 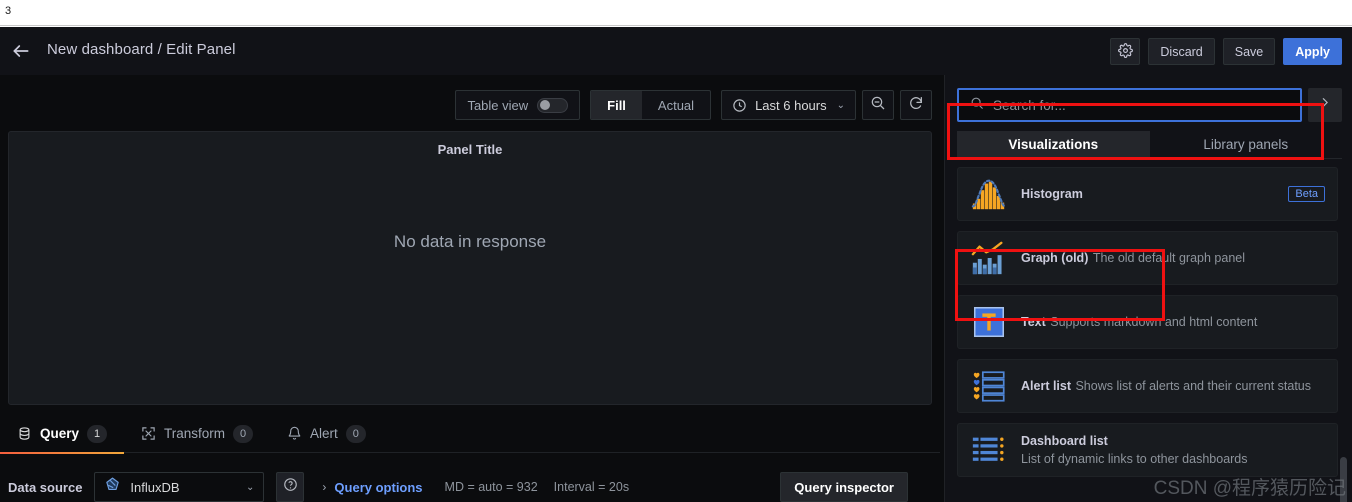 I want to click on table-view-toggle: Table view, so click(x=518, y=105).